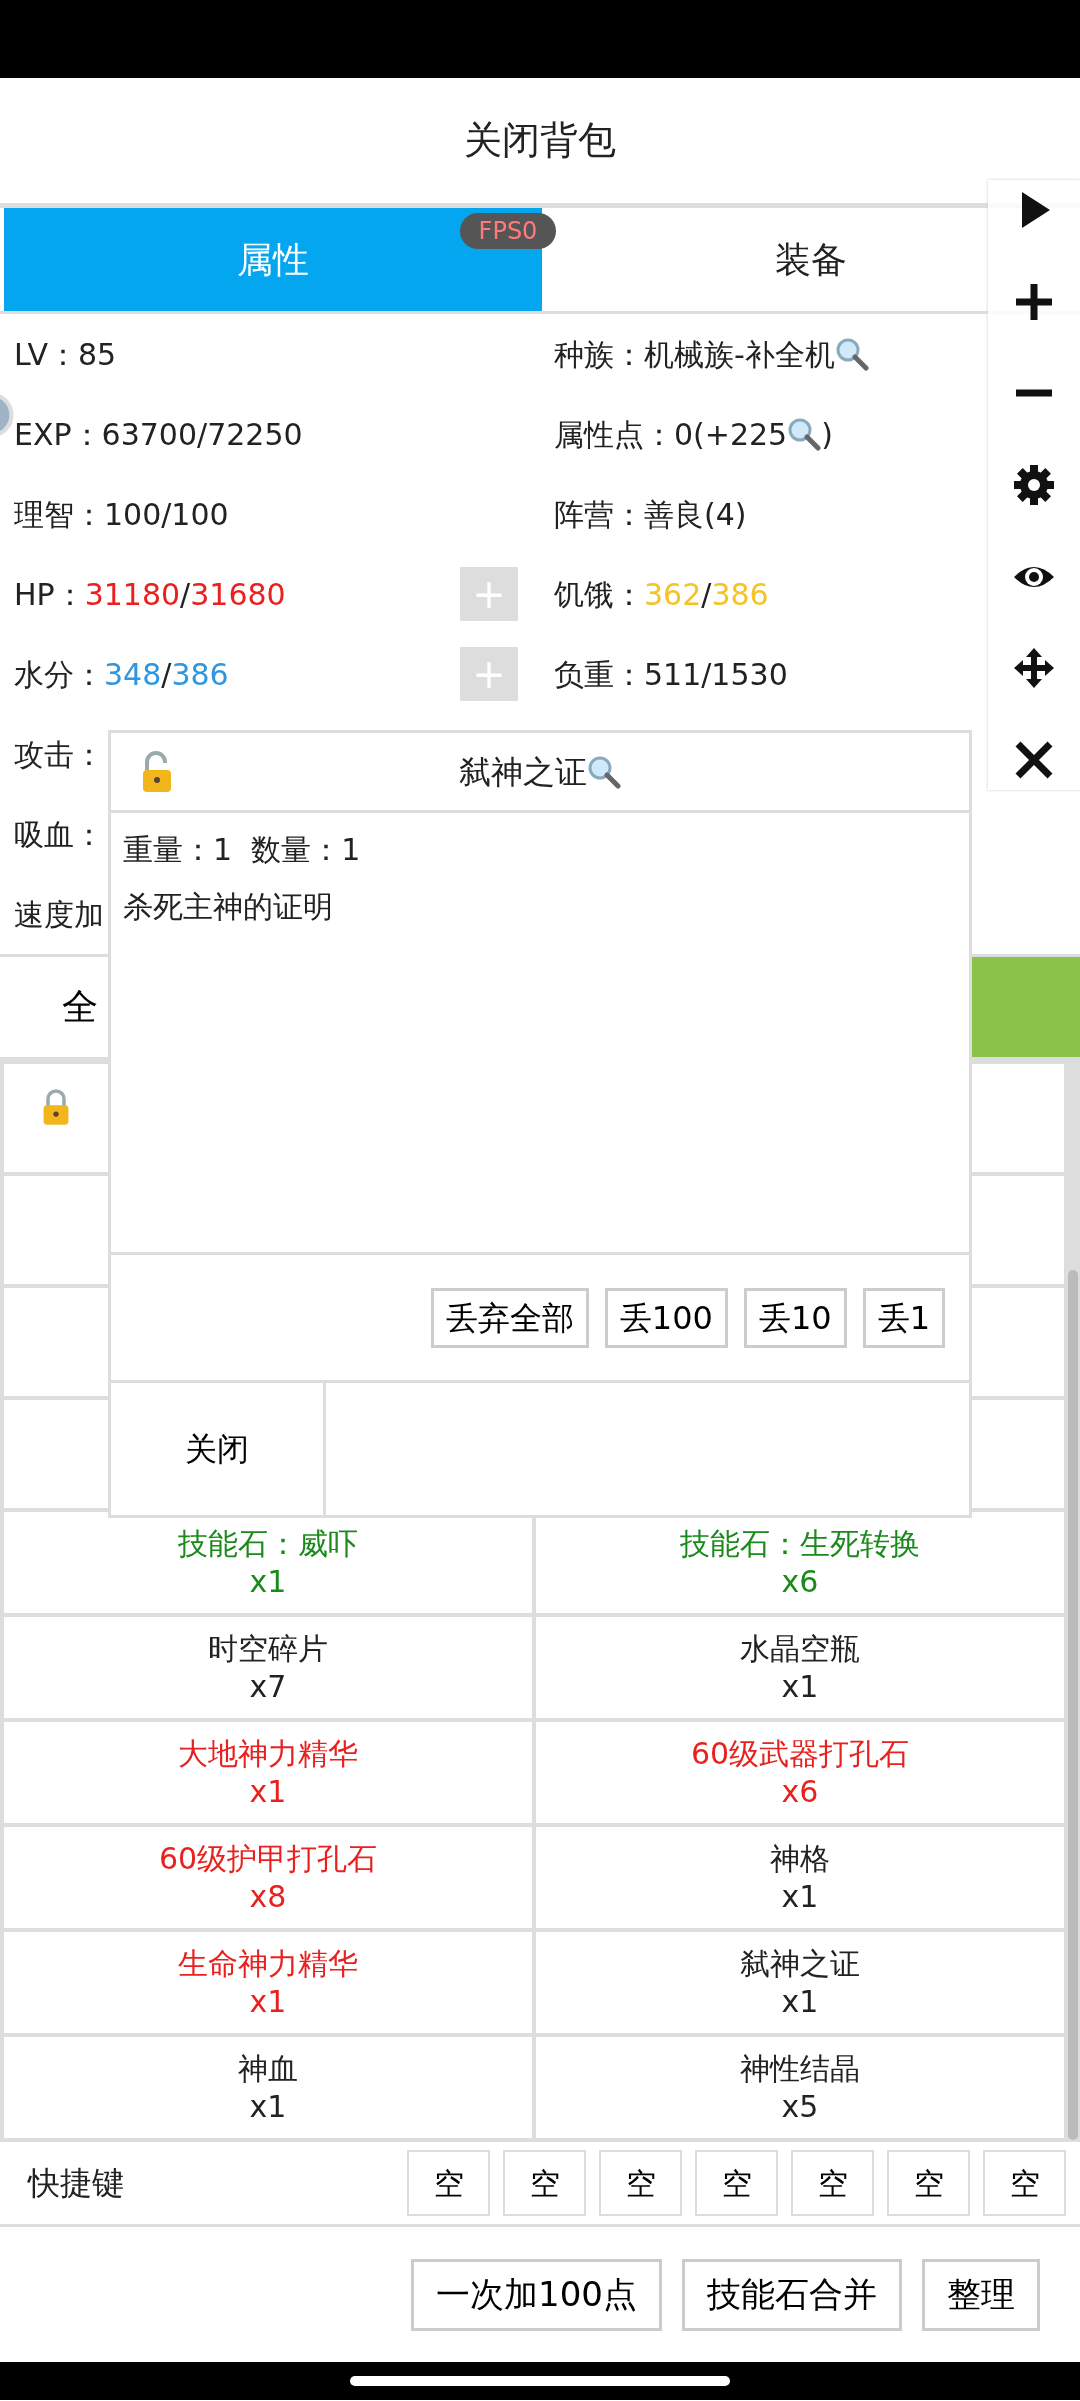 The height and width of the screenshot is (2401, 1080). I want to click on item-name: 神血, so click(268, 2069).